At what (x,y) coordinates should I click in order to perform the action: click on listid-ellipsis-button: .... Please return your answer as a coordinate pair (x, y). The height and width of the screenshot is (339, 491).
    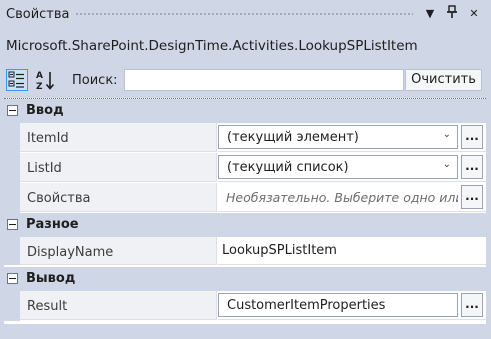
    Looking at the image, I should click on (472, 167).